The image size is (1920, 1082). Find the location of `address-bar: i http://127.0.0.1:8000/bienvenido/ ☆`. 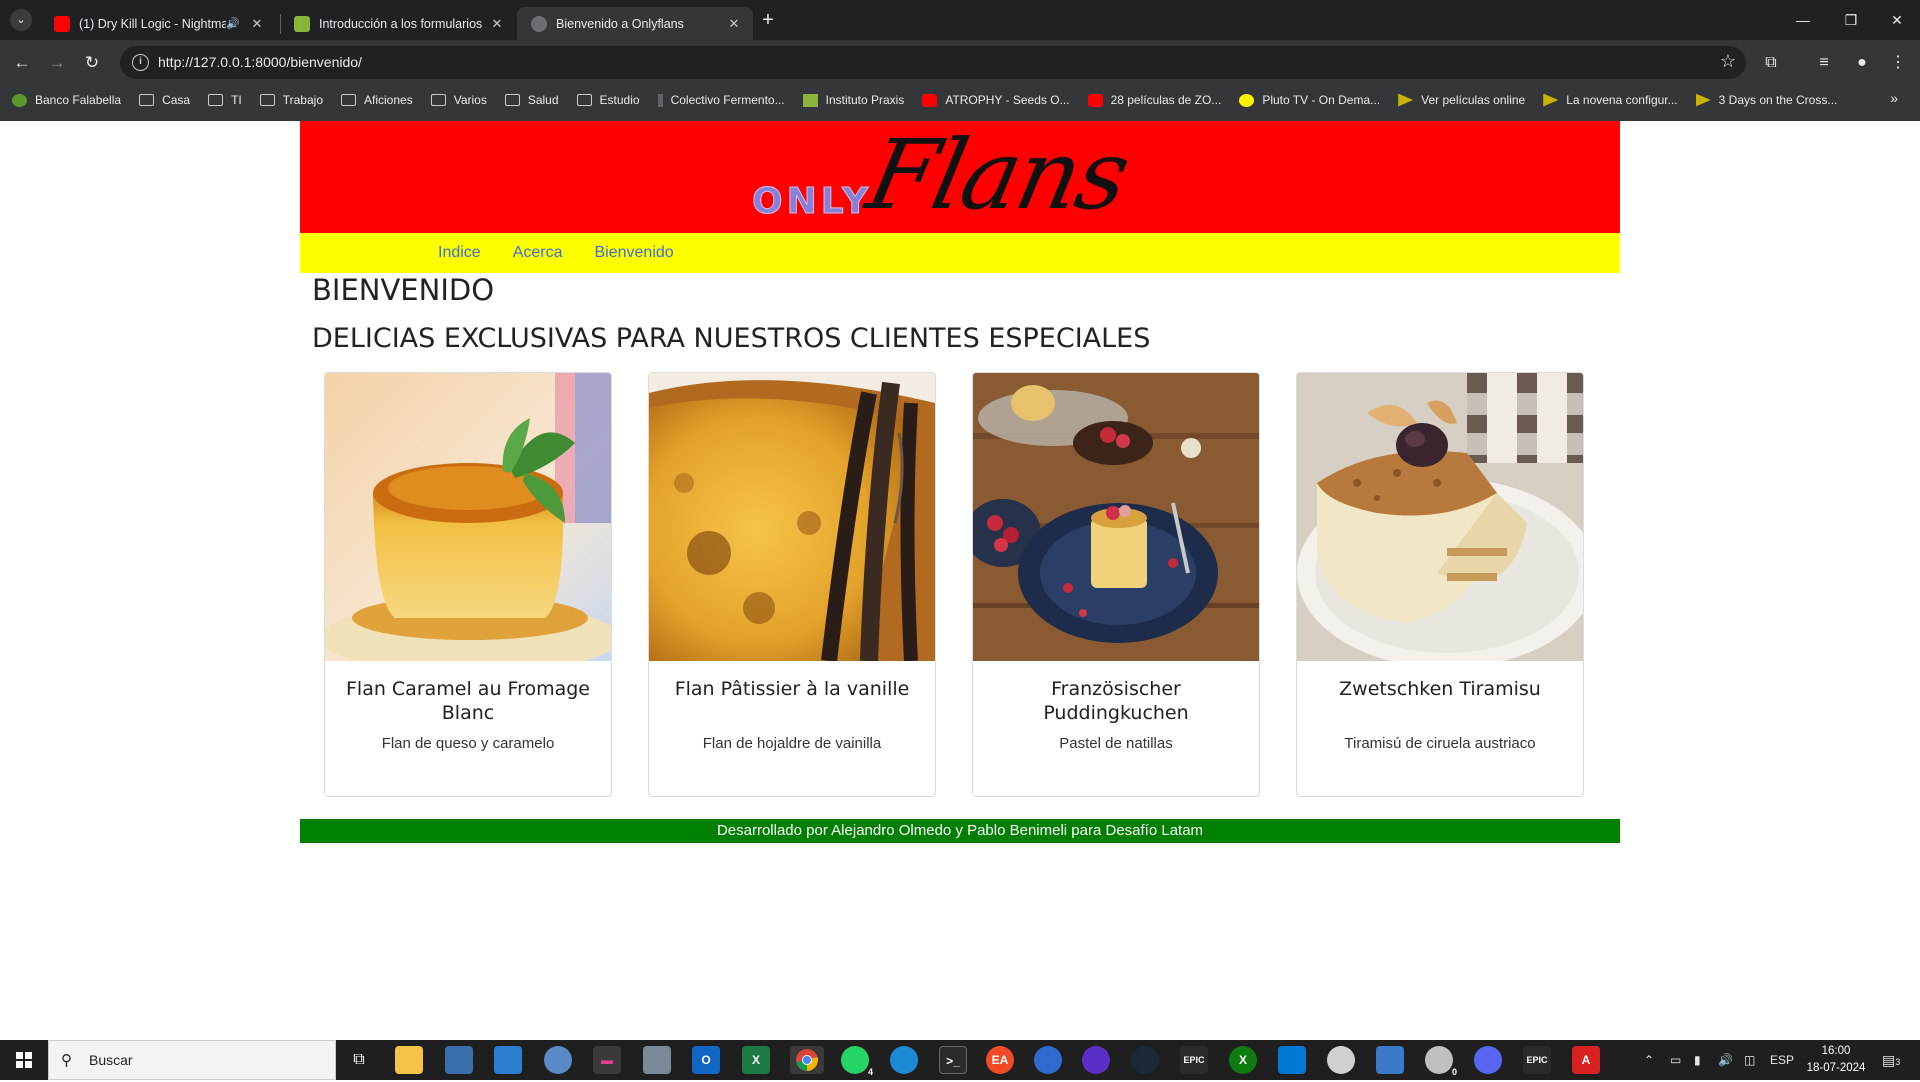

address-bar: i http://127.0.0.1:8000/bienvenido/ ☆ is located at coordinates (933, 62).